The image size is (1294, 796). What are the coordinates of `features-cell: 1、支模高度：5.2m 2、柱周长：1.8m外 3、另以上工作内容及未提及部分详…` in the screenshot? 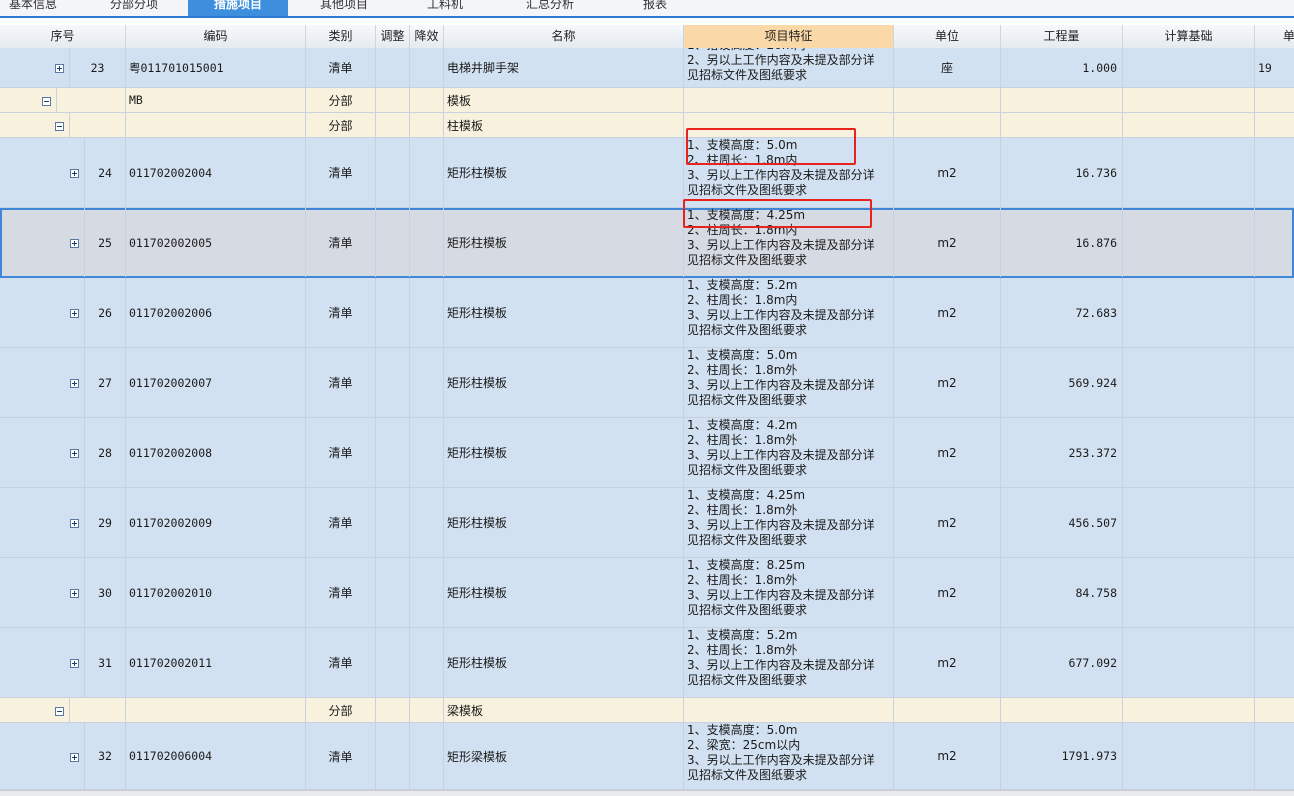 It's located at (789, 662).